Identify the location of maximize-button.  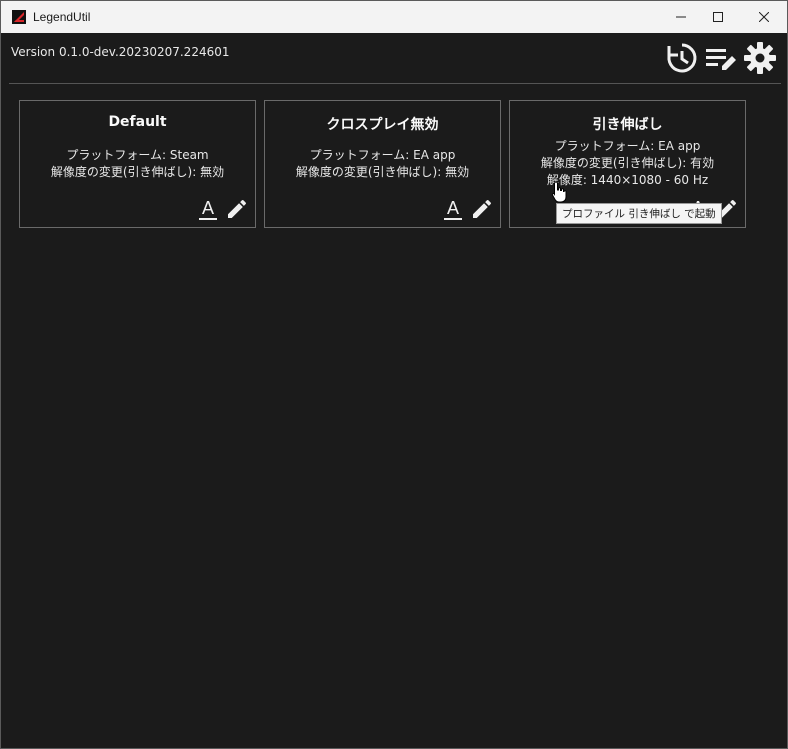
(718, 17).